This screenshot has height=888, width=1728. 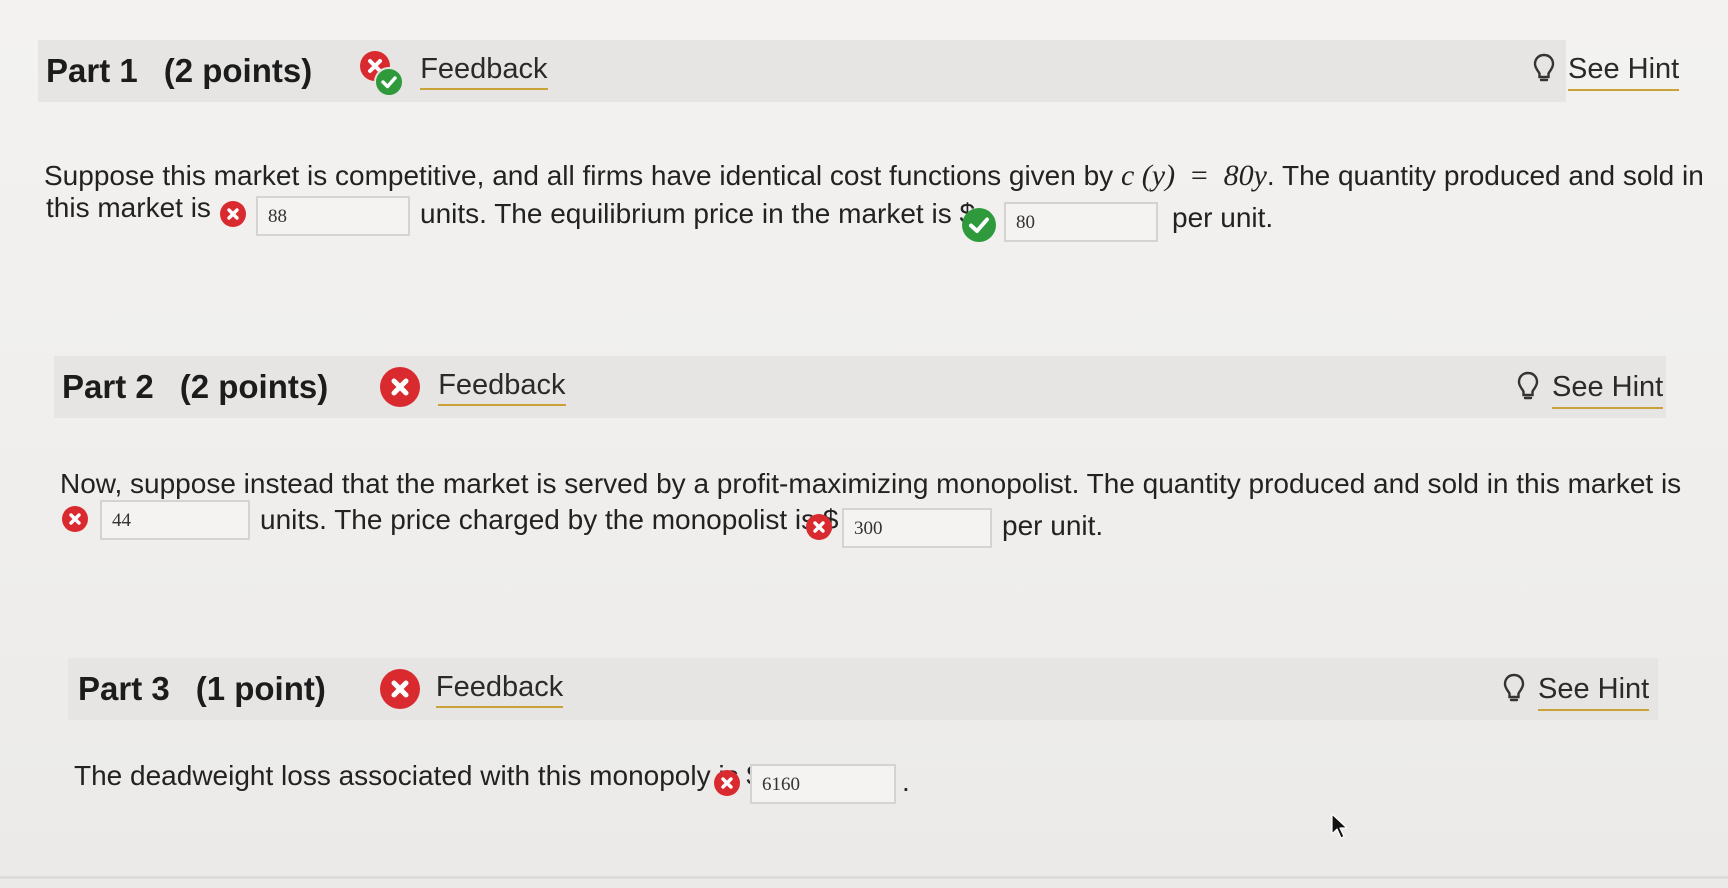 I want to click on divider, so click(x=864, y=877).